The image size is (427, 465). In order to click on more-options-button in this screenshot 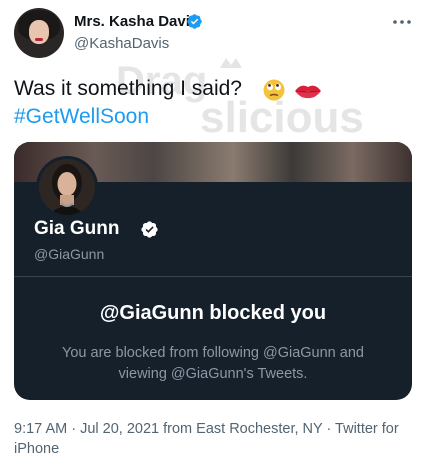, I will do `click(402, 22)`.